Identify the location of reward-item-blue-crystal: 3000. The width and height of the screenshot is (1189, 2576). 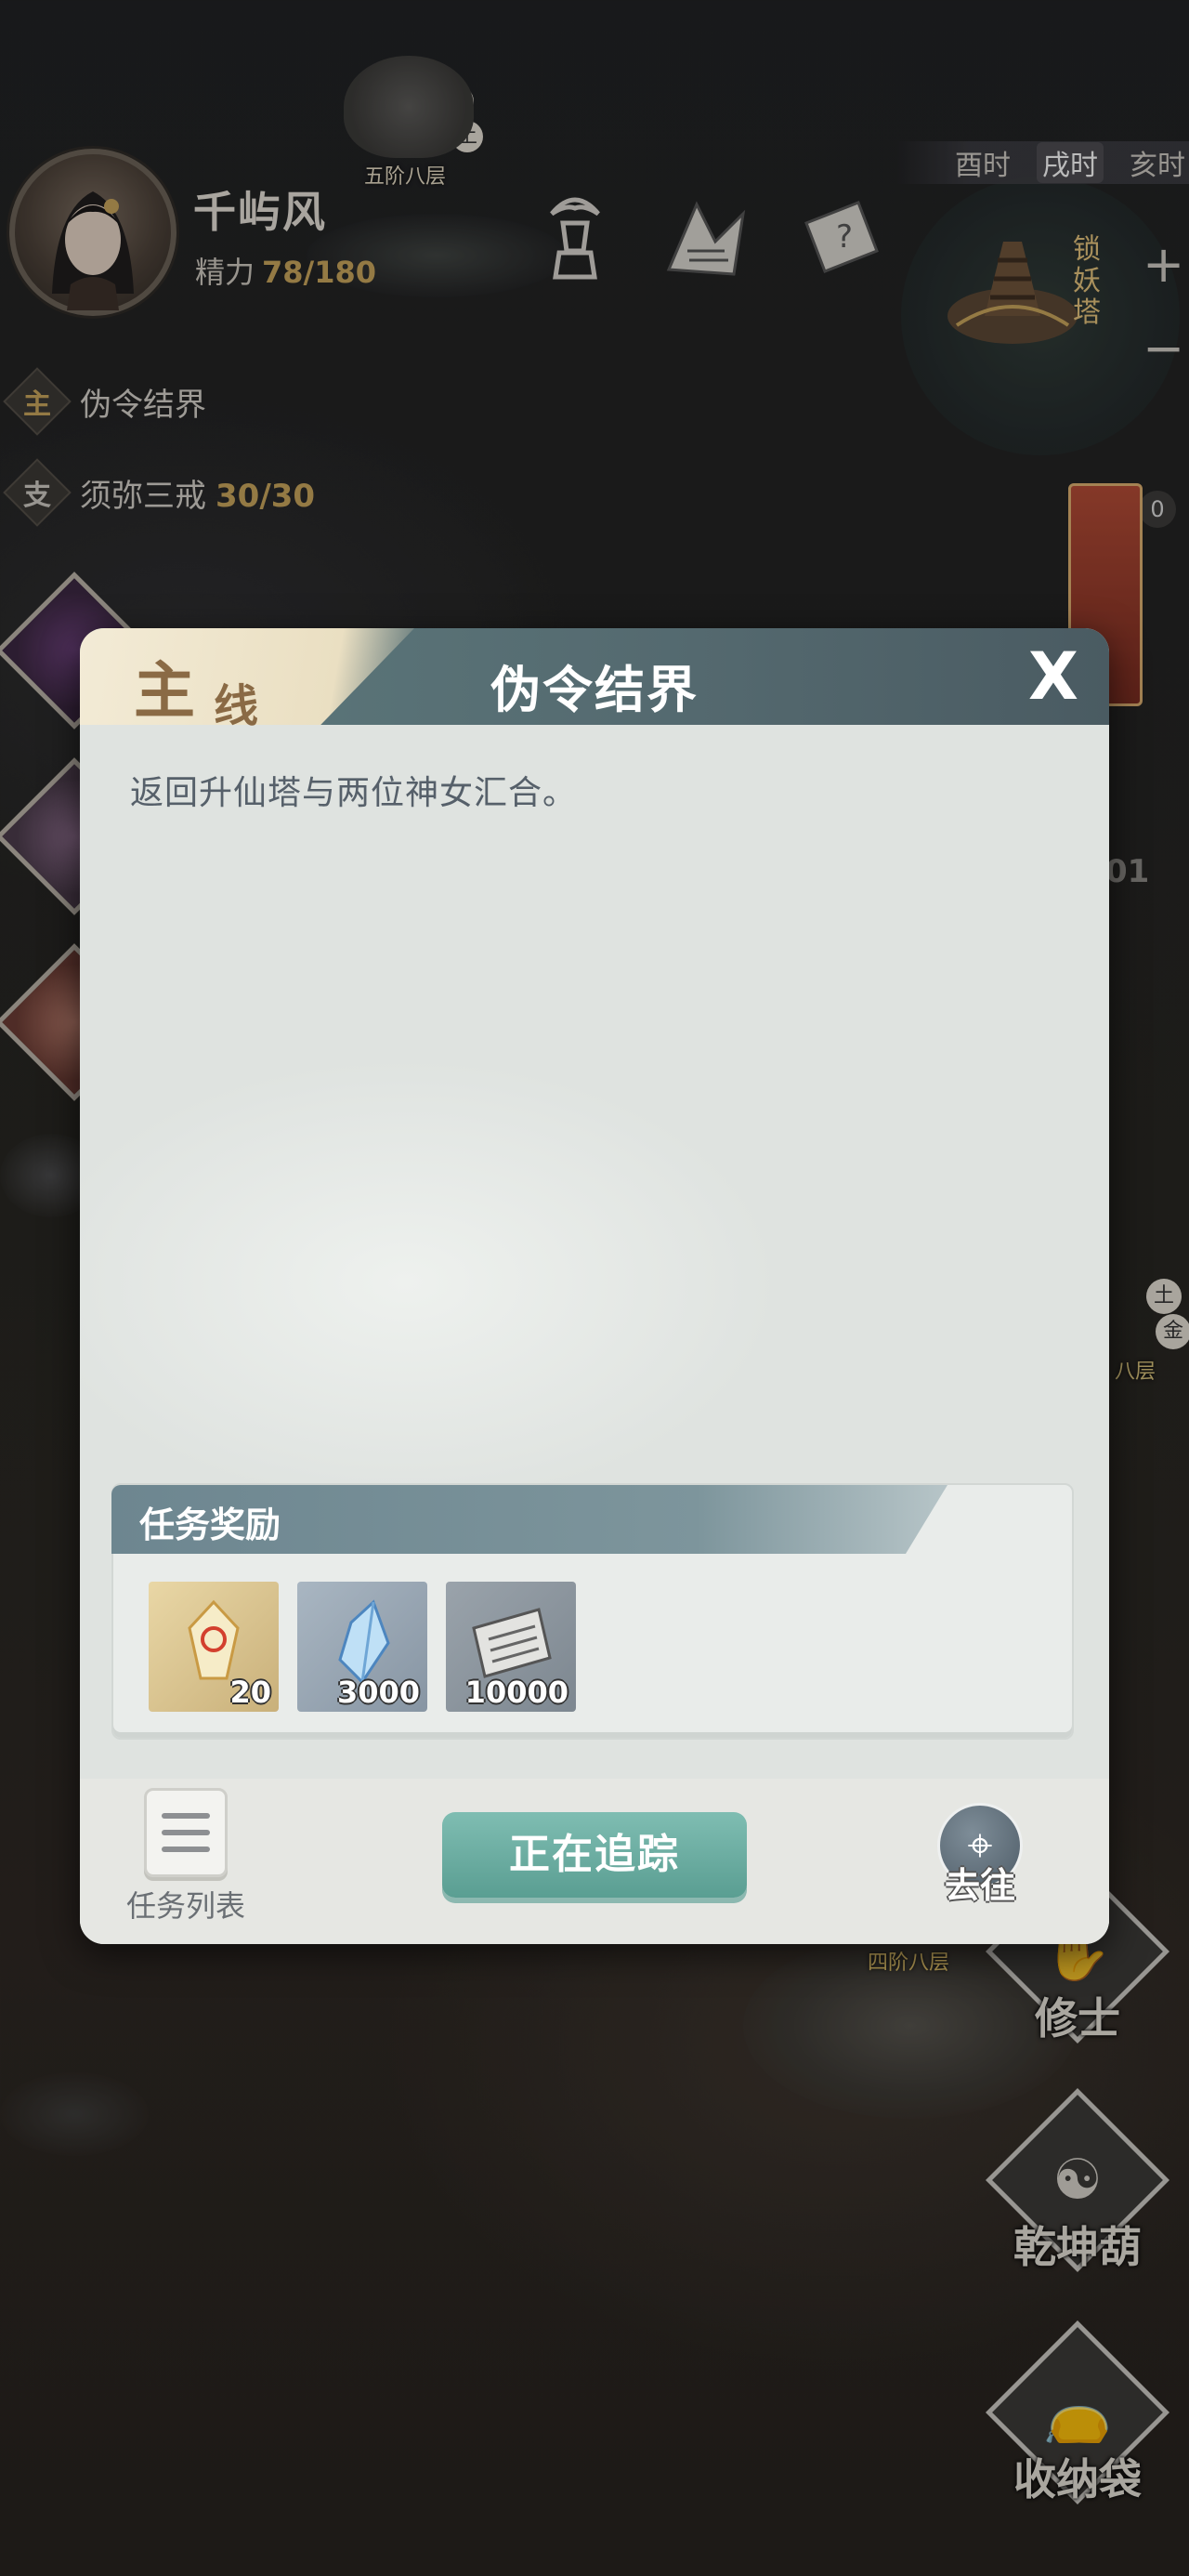
(362, 1647).